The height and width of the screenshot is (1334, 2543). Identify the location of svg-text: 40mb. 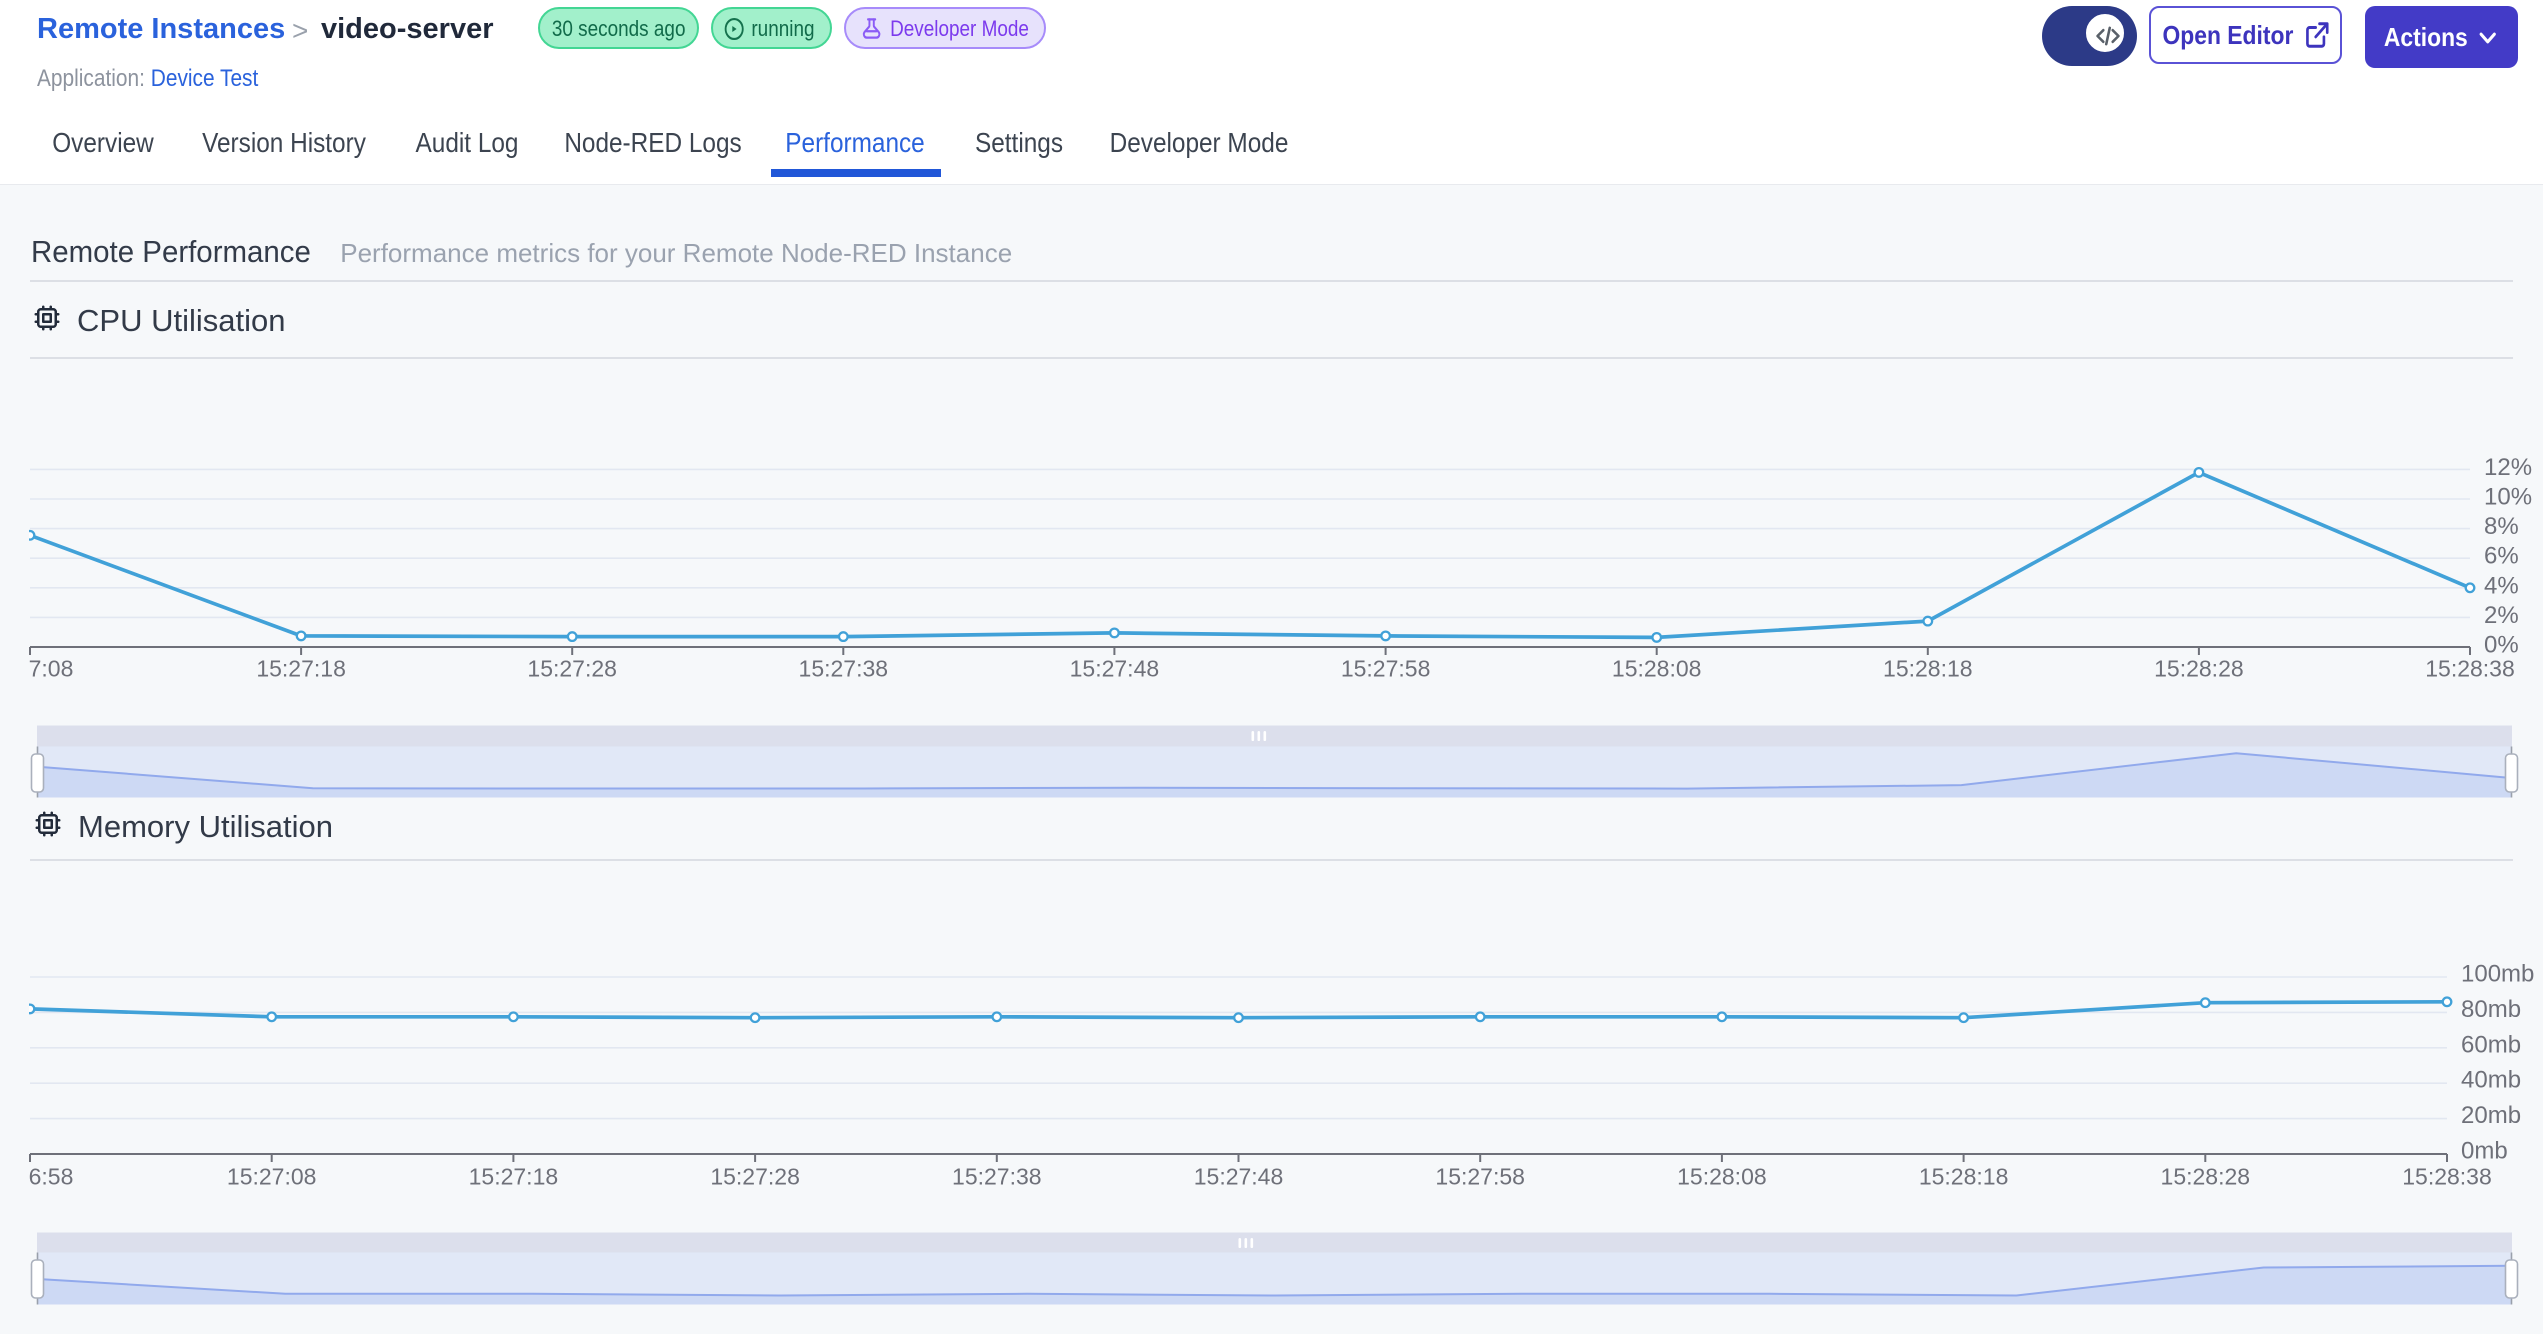
(2491, 1080).